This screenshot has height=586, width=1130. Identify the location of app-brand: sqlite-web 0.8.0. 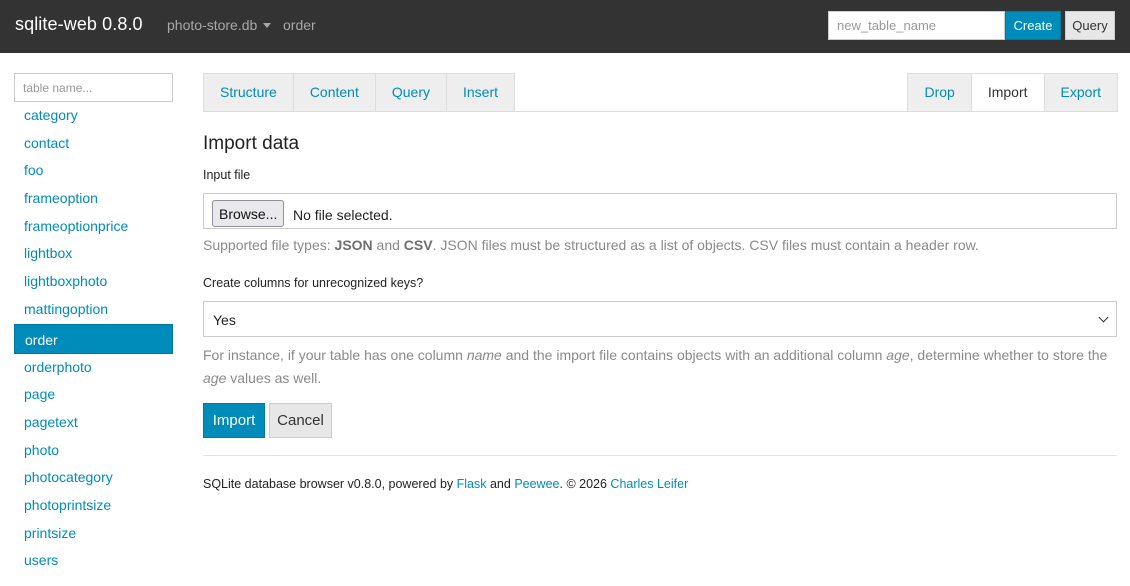
(79, 24).